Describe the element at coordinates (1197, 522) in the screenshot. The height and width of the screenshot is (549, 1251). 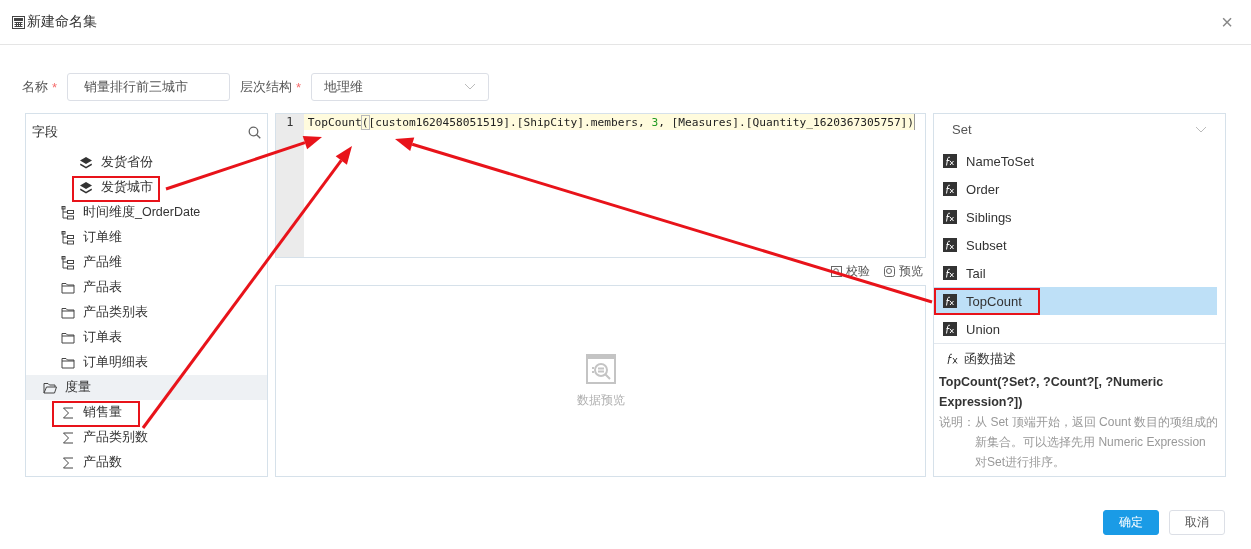
I see `cancel-button: 取消` at that location.